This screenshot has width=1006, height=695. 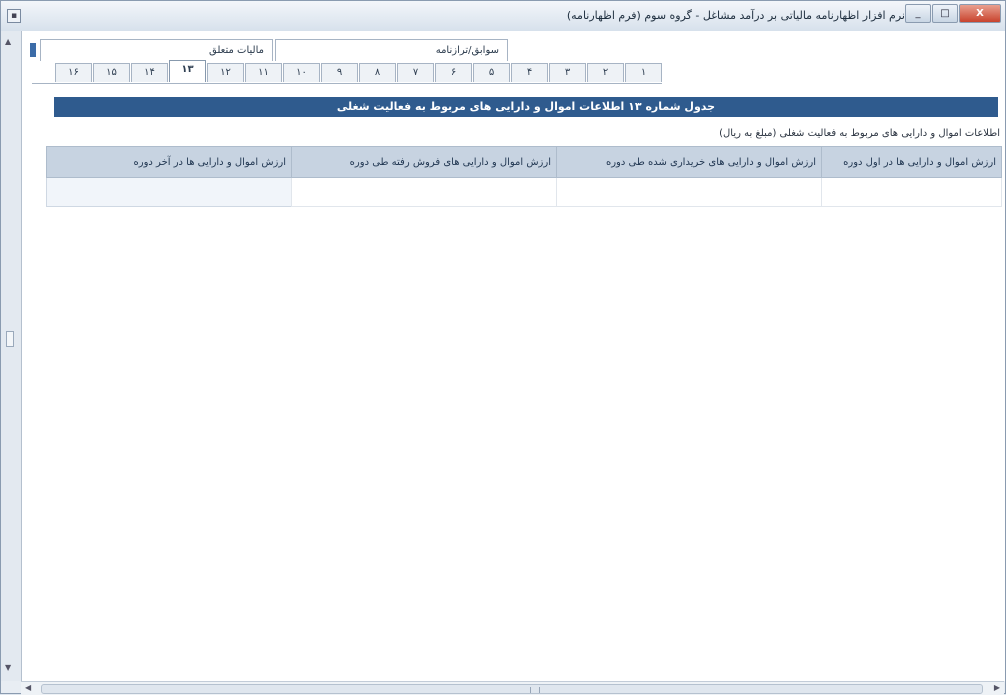 I want to click on section-tab-strip: ۱ ۲ ۳ ۴ ۵ ۶ ۷ ۸ ۹ ۱۰ ۱۱ ۱۲ ۱۳ ۱۴ ۱۵ ۱۶, so click(x=347, y=72).